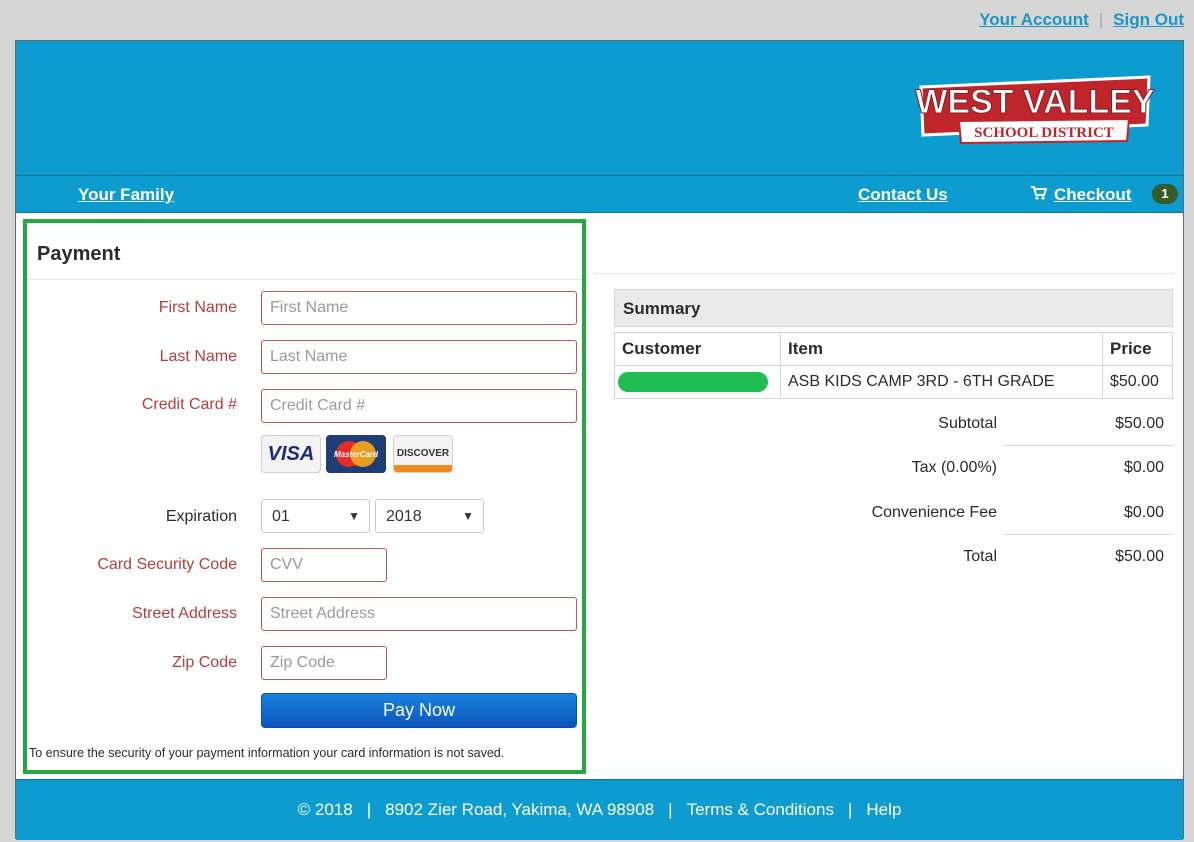 The width and height of the screenshot is (1194, 842). Describe the element at coordinates (419, 614) in the screenshot. I see `street-address-input` at that location.